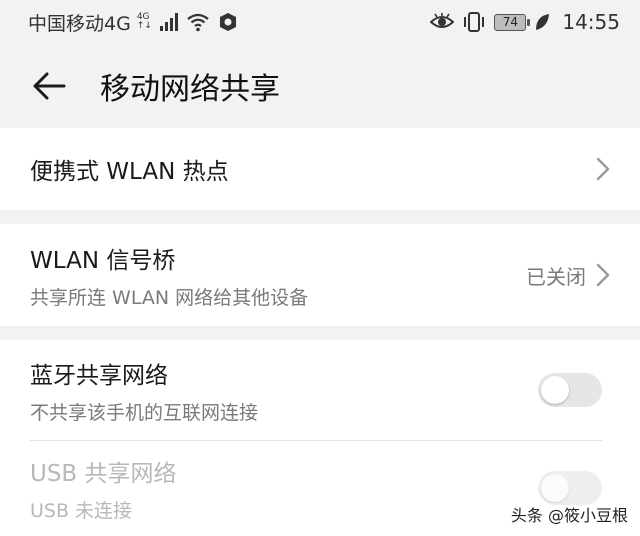 The width and height of the screenshot is (640, 536). Describe the element at coordinates (556, 276) in the screenshot. I see `wlan-bridge-status: 已关闭` at that location.